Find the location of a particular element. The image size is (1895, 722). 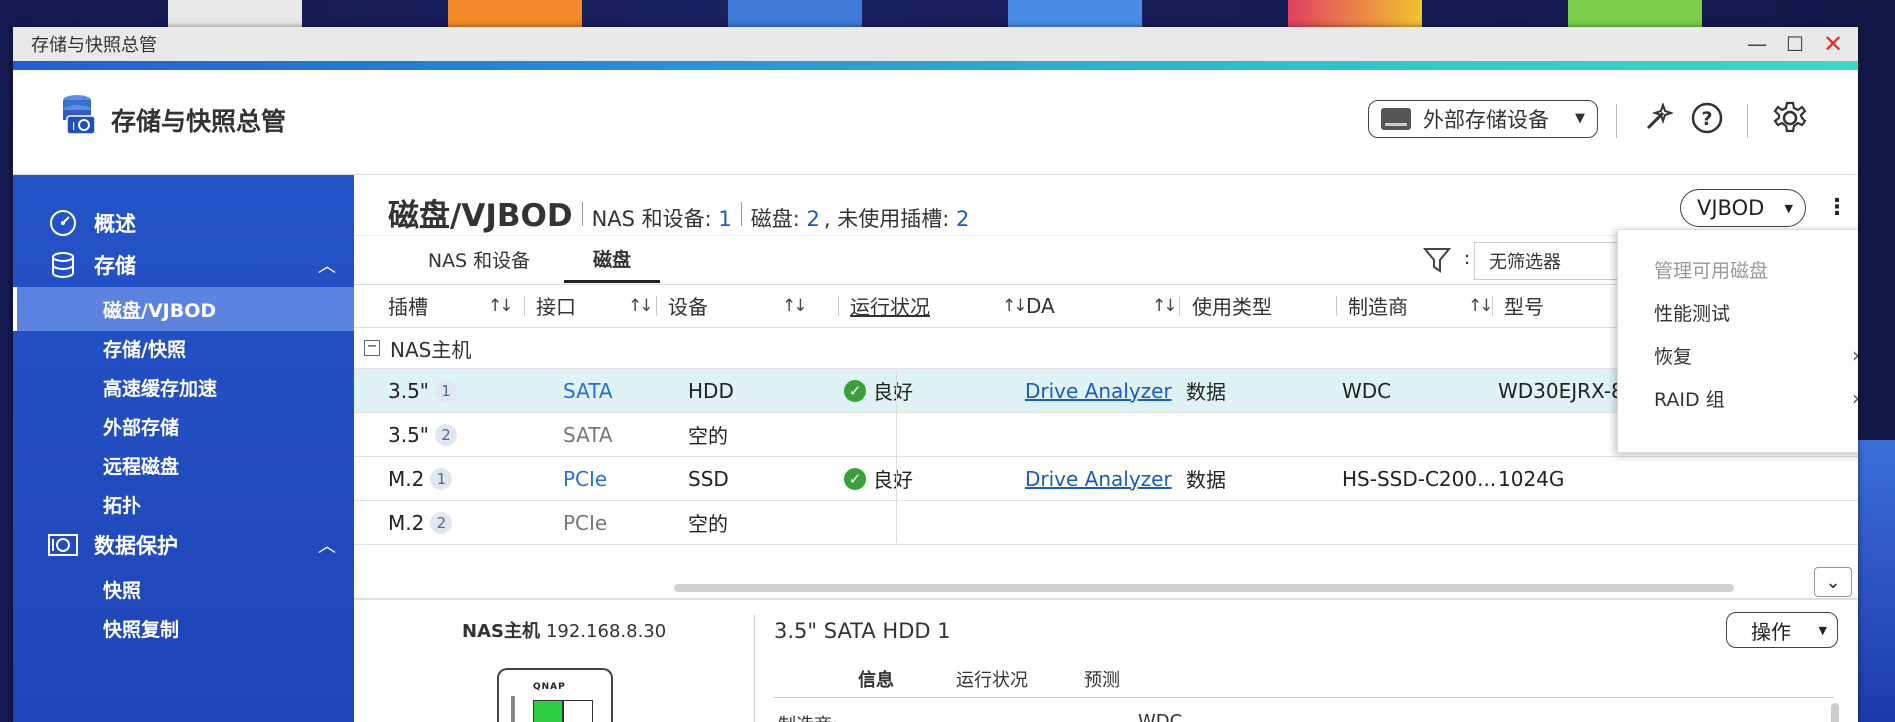

menu-item-label: RAID 组 is located at coordinates (1689, 399).